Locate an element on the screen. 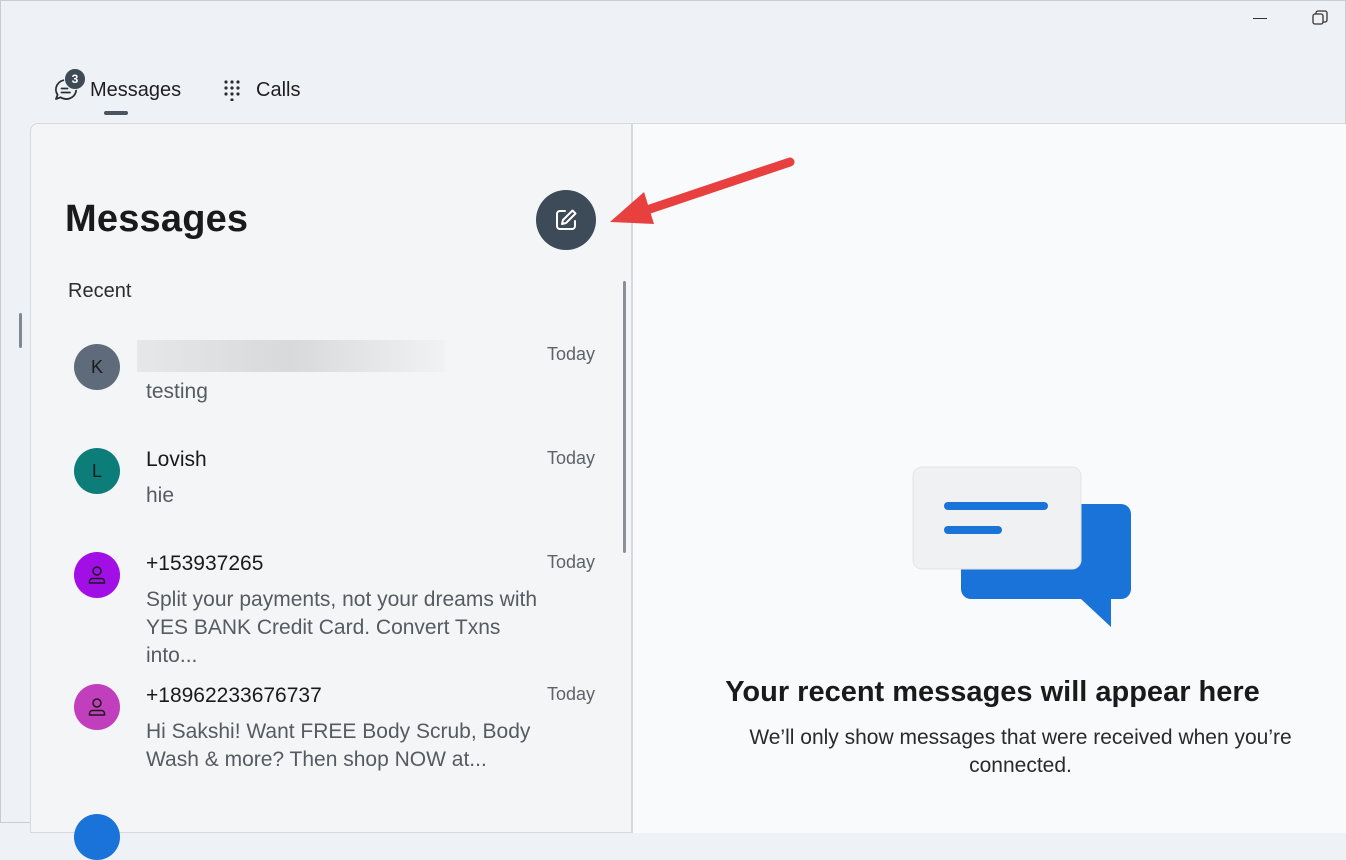 Image resolution: width=1346 pixels, height=860 pixels. minimize-button is located at coordinates (1260, 18).